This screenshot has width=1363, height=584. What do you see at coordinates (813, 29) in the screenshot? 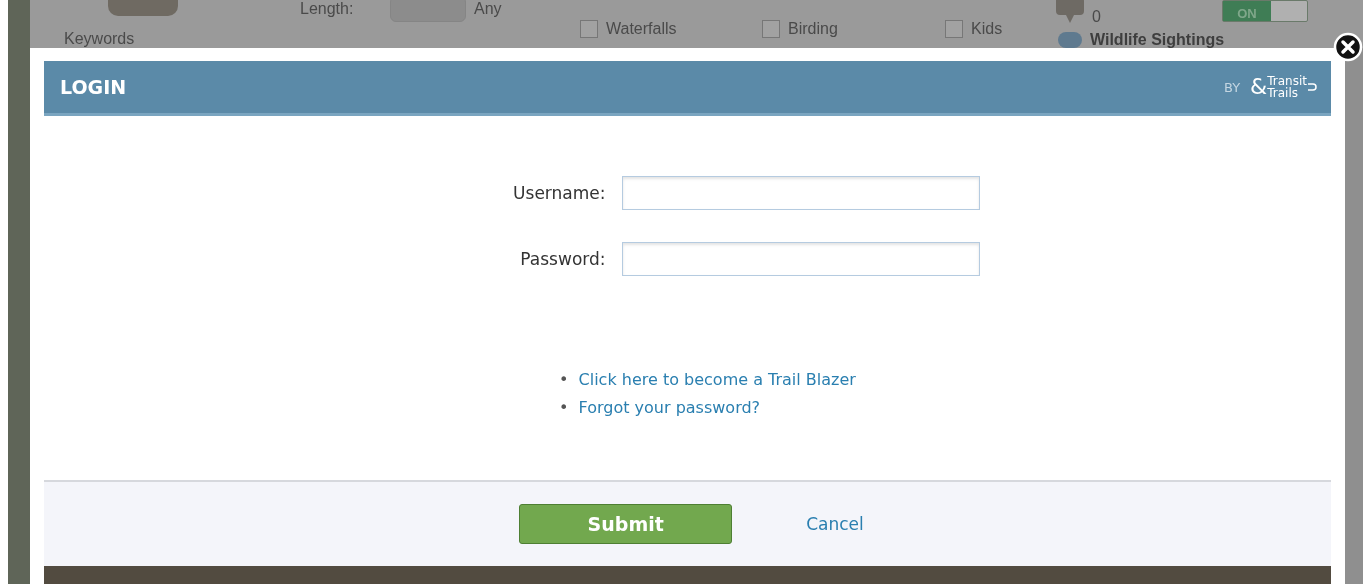
I see `category-label: Birding` at bounding box center [813, 29].